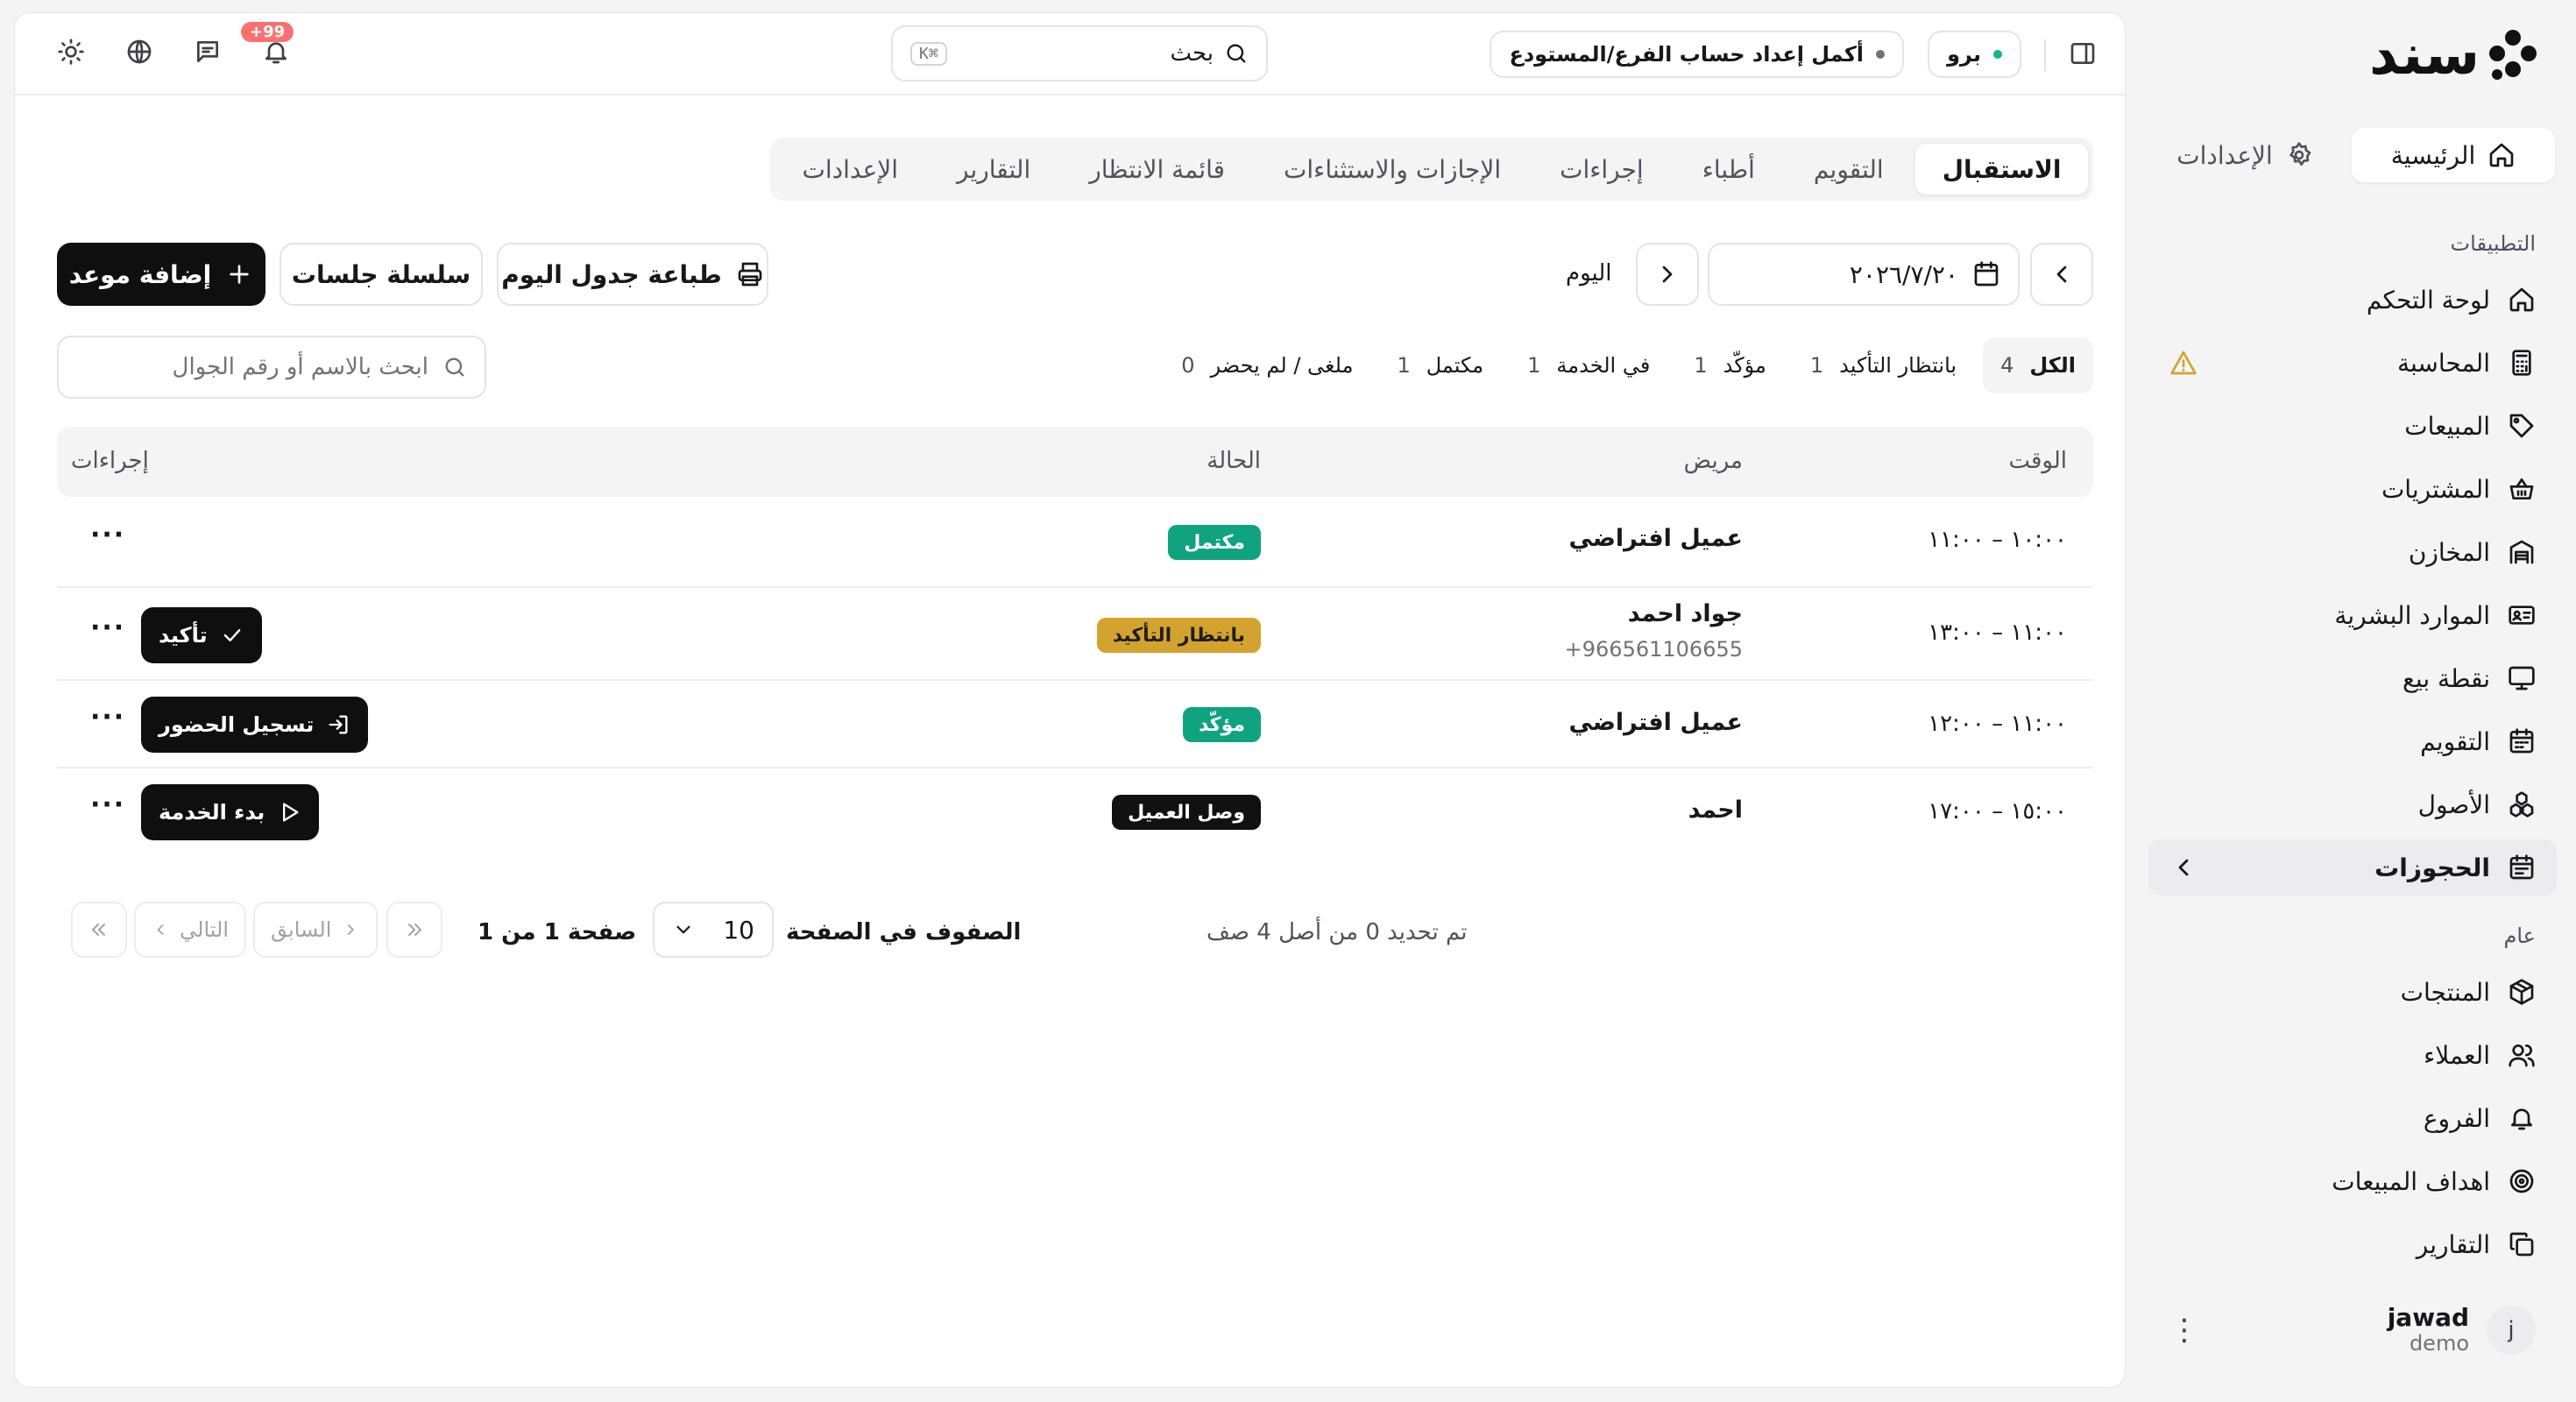  What do you see at coordinates (2083, 53) in the screenshot?
I see `toggle-sidebar-button` at bounding box center [2083, 53].